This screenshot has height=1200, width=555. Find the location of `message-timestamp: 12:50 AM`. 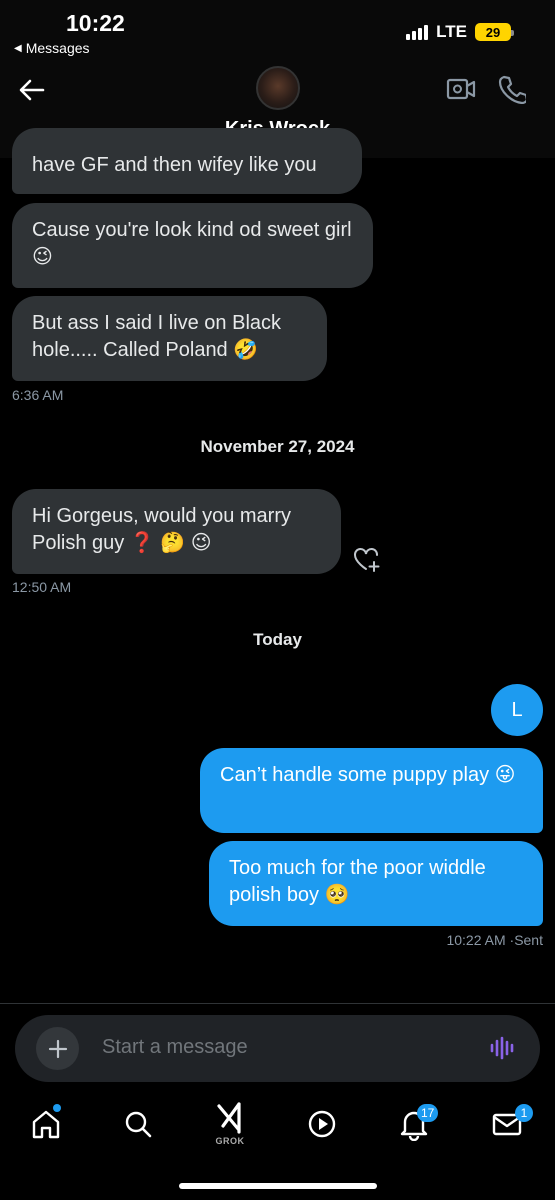

message-timestamp: 12:50 AM is located at coordinates (42, 587).